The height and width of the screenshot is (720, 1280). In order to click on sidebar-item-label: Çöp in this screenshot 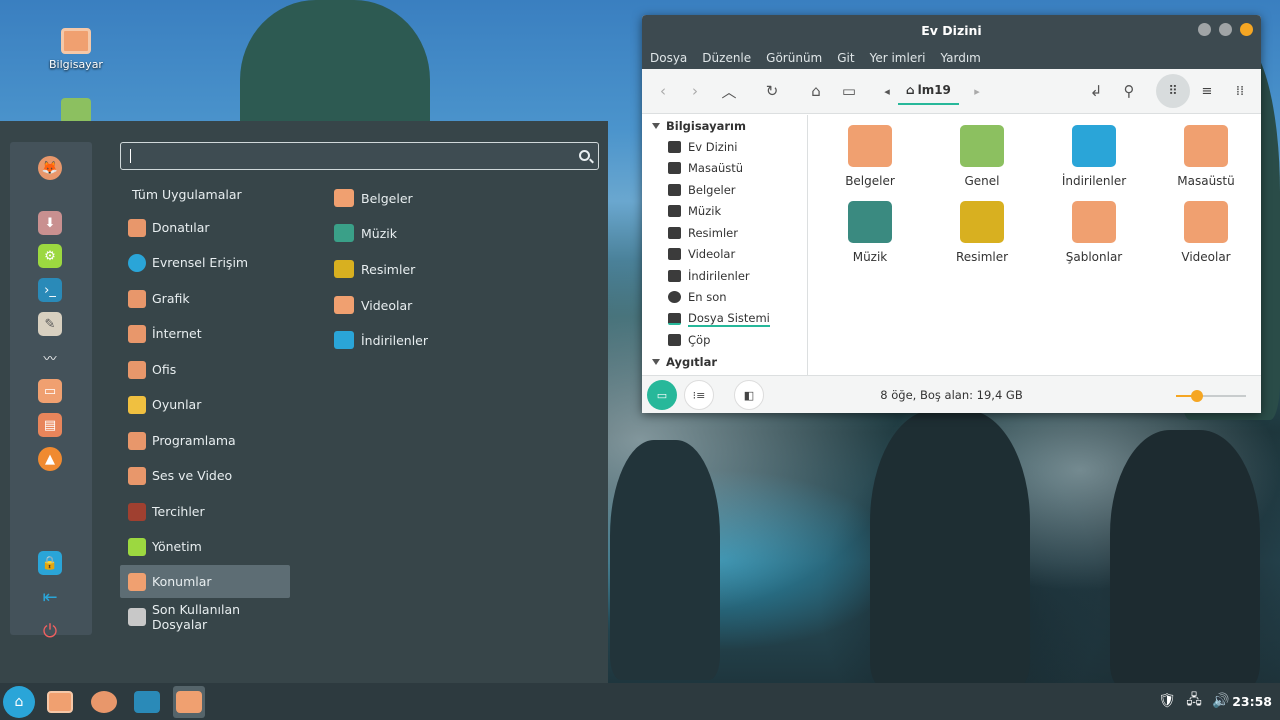, I will do `click(699, 340)`.